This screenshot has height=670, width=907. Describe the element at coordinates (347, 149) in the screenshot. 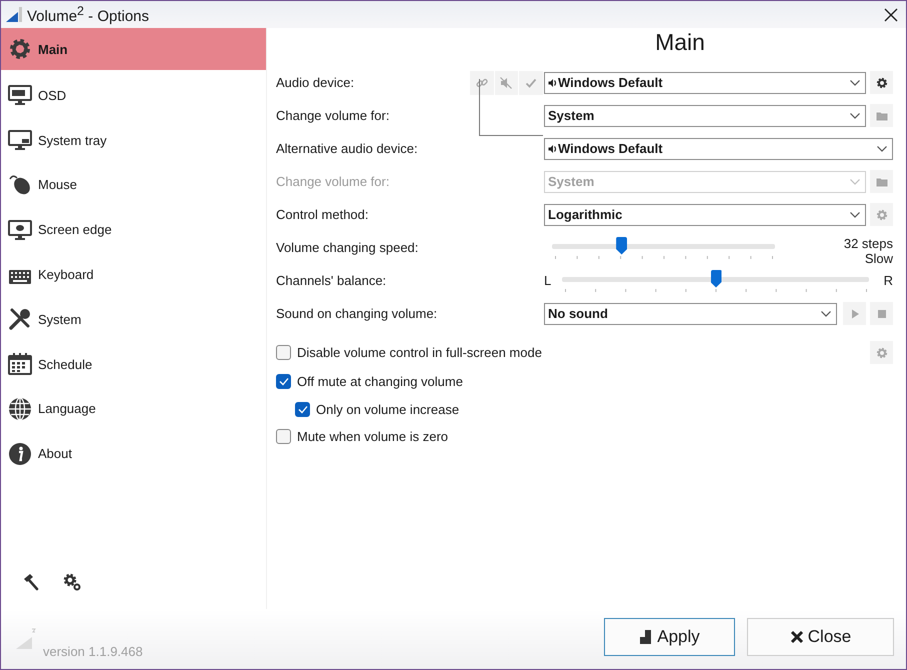

I see `setting-label: Alternative audio device:` at that location.